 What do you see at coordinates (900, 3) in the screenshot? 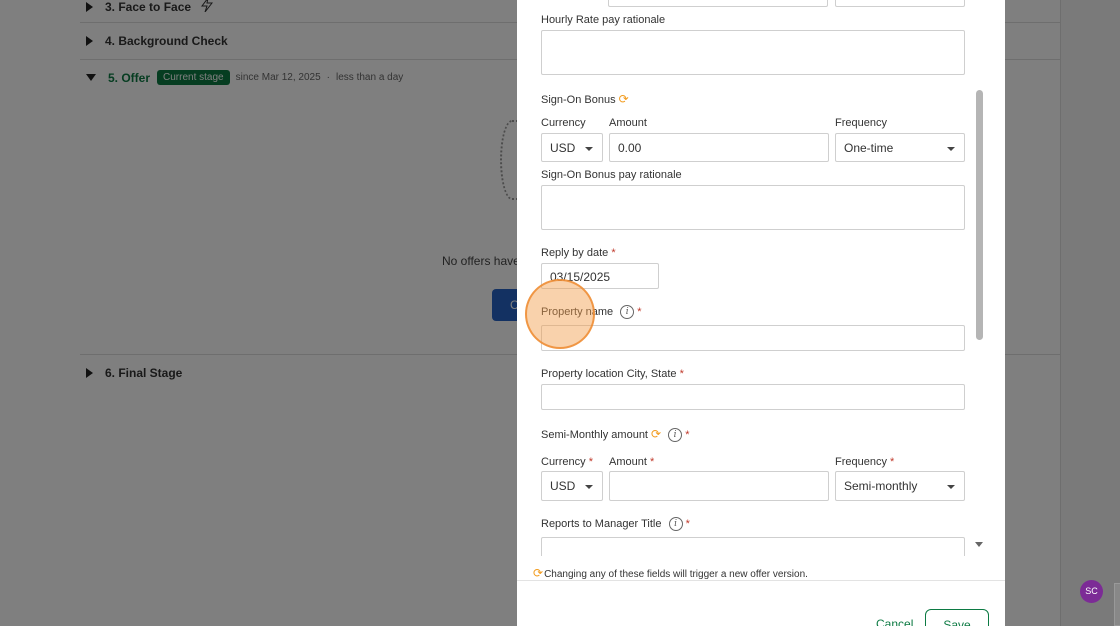
I see `hourly-rate-frequency-select` at bounding box center [900, 3].